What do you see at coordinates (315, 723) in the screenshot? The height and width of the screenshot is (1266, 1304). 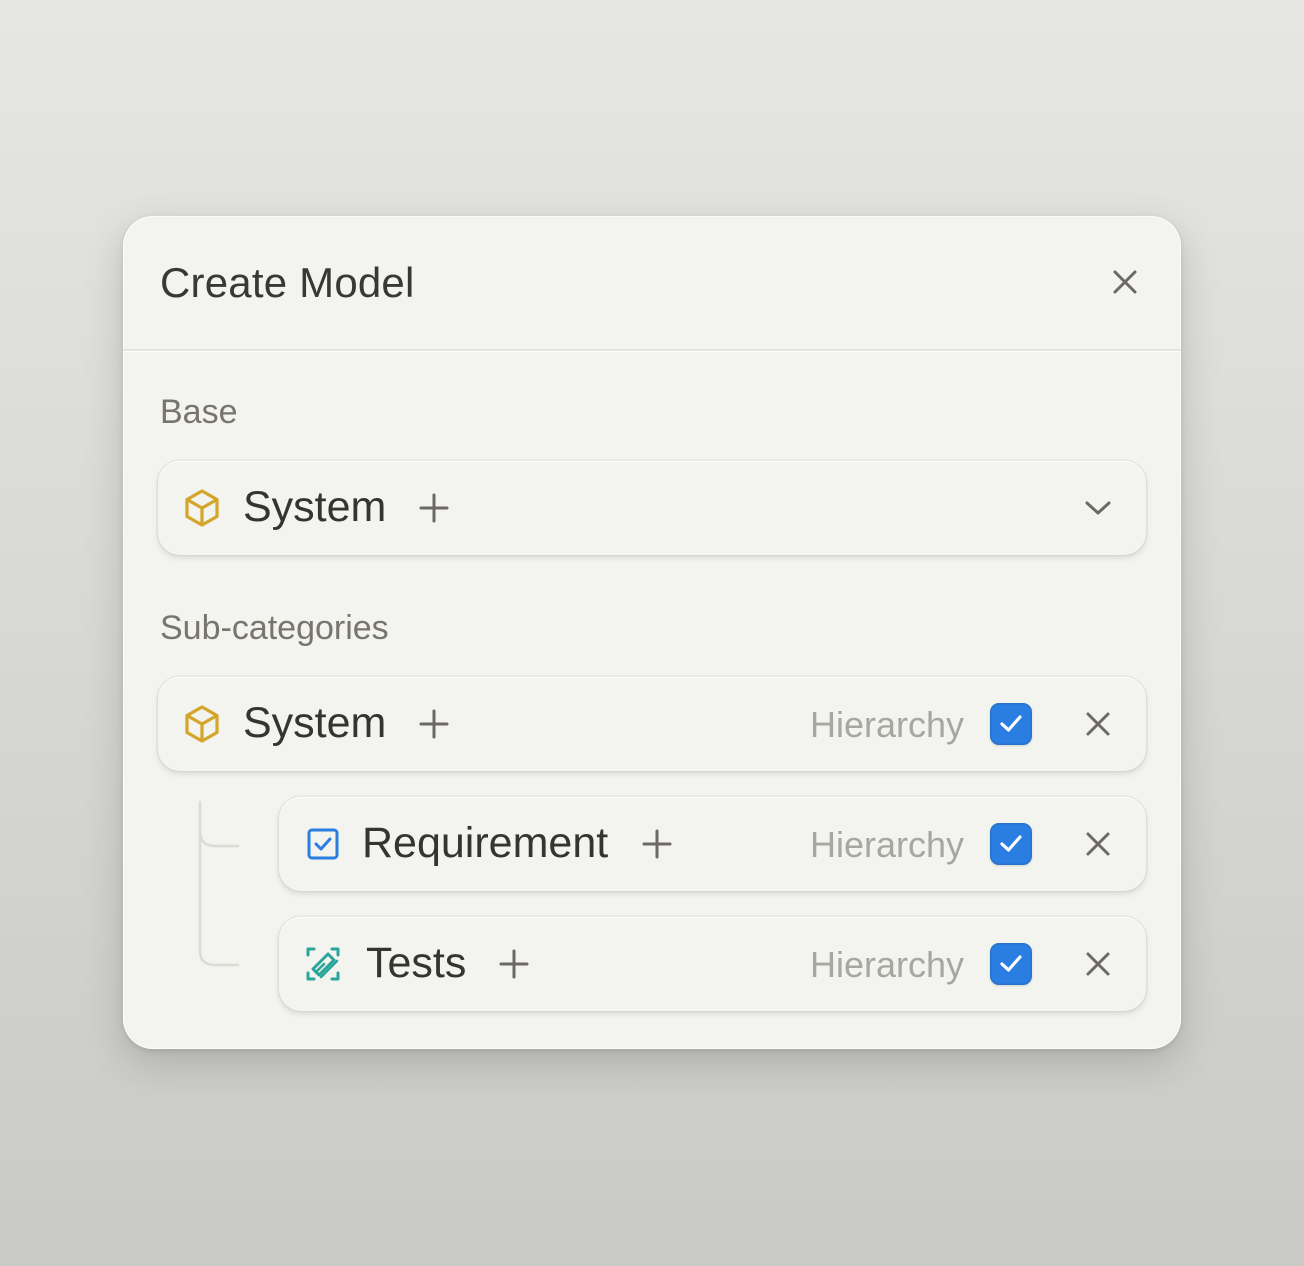 I see `subcategory-name: System` at bounding box center [315, 723].